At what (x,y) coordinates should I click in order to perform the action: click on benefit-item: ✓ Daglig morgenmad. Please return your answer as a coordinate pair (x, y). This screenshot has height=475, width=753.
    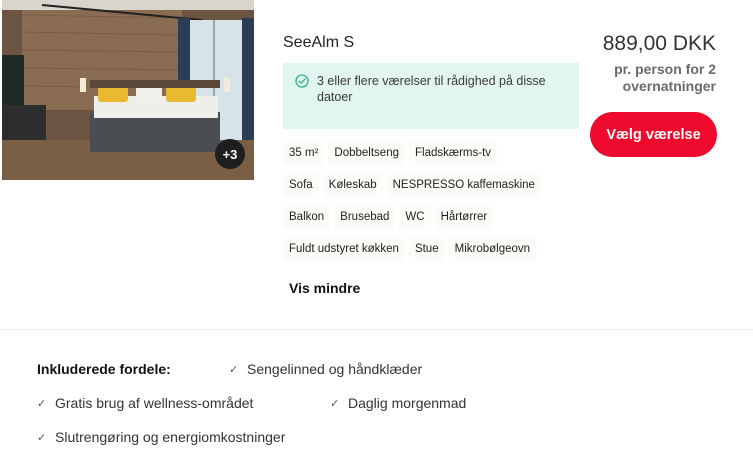
    Looking at the image, I should click on (398, 403).